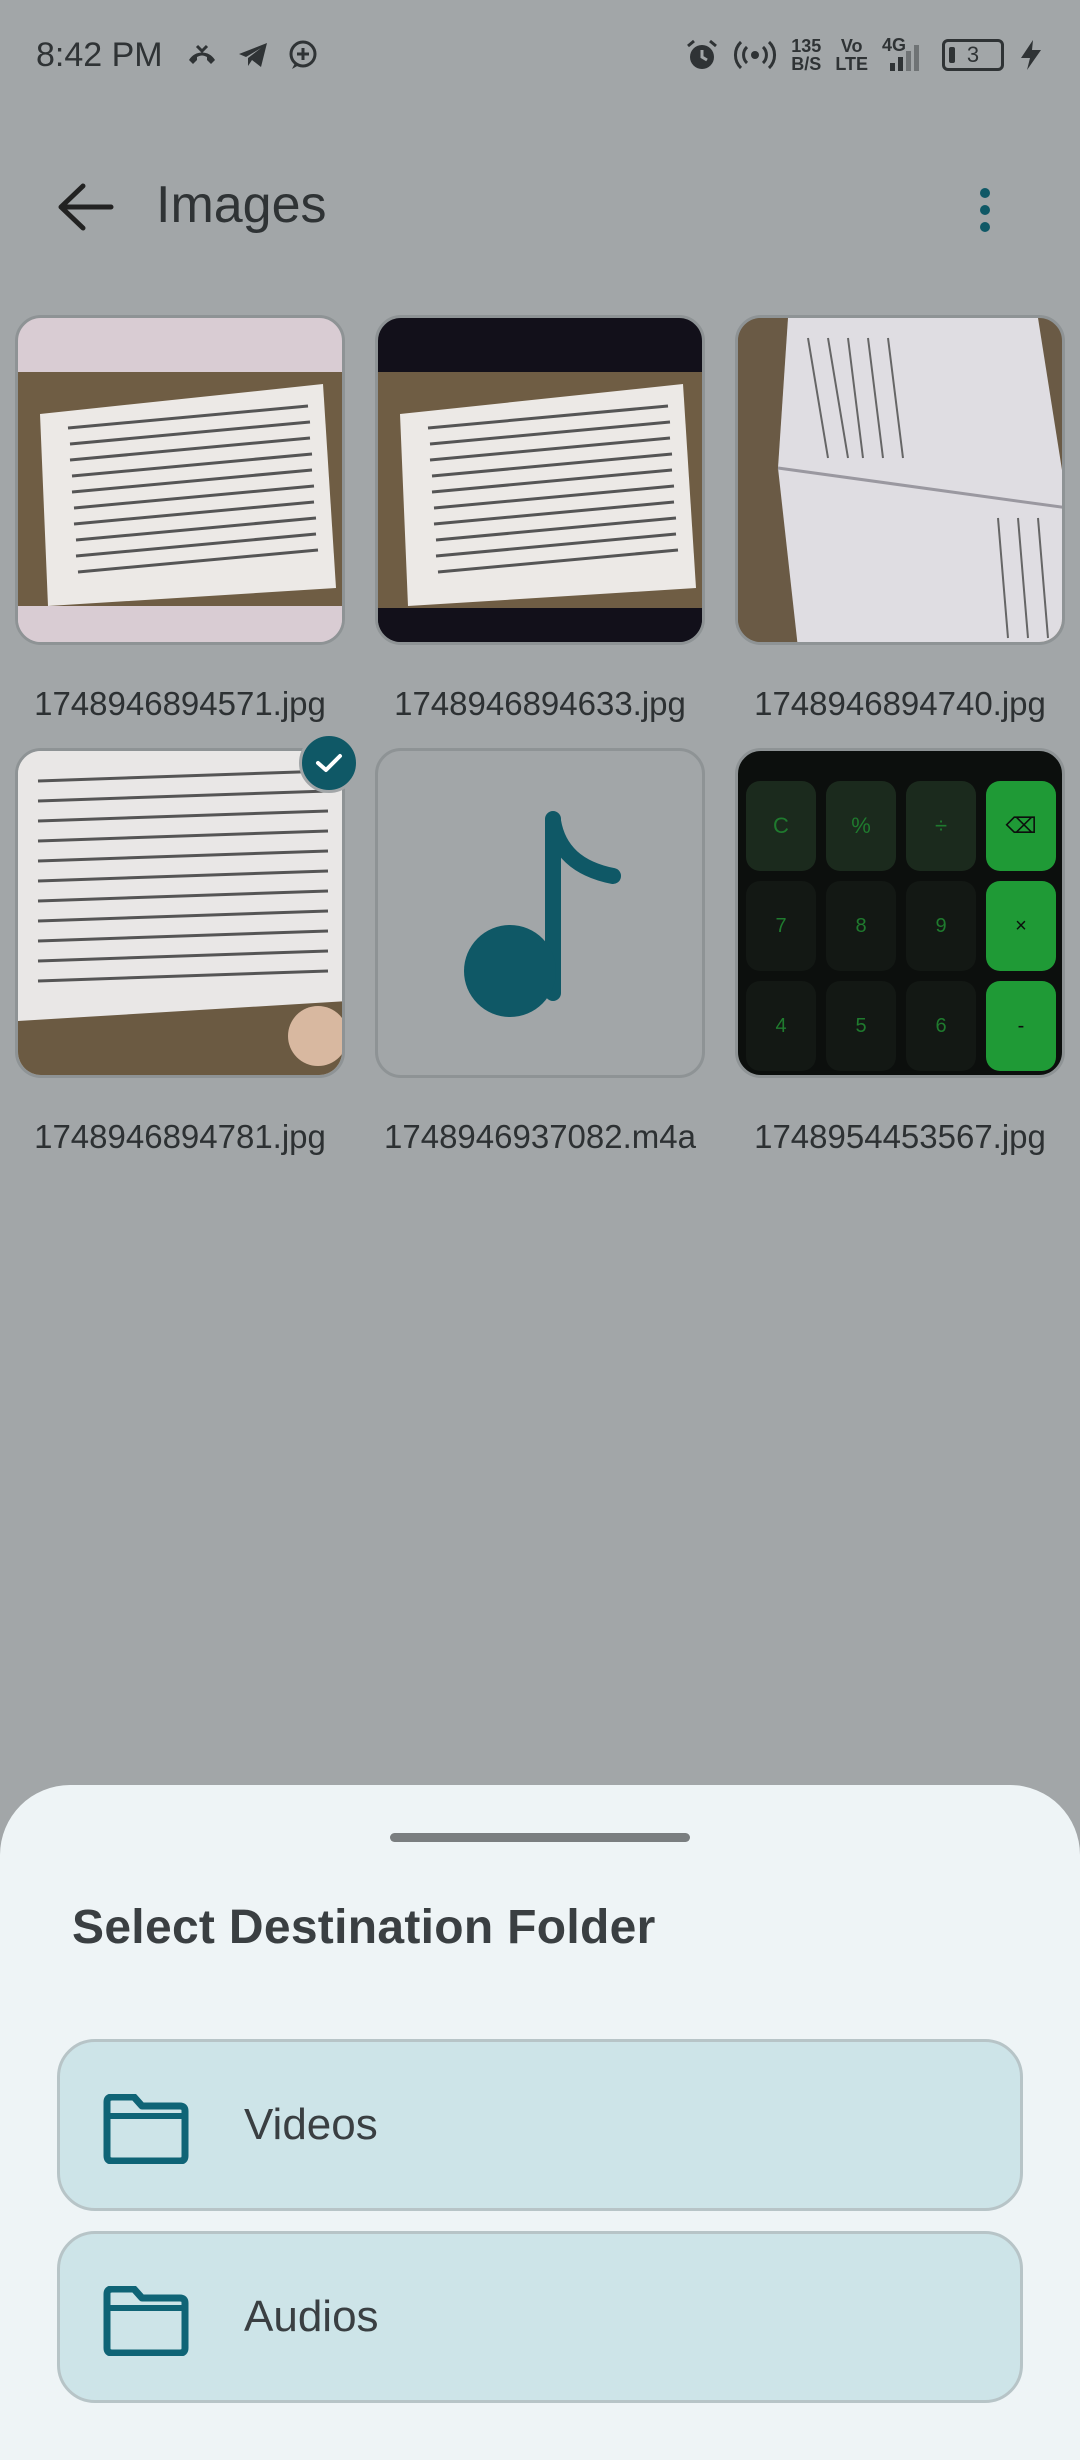 Image resolution: width=1080 pixels, height=2460 pixels. Describe the element at coordinates (1021, 1026) in the screenshot. I see `calc-key: -` at that location.